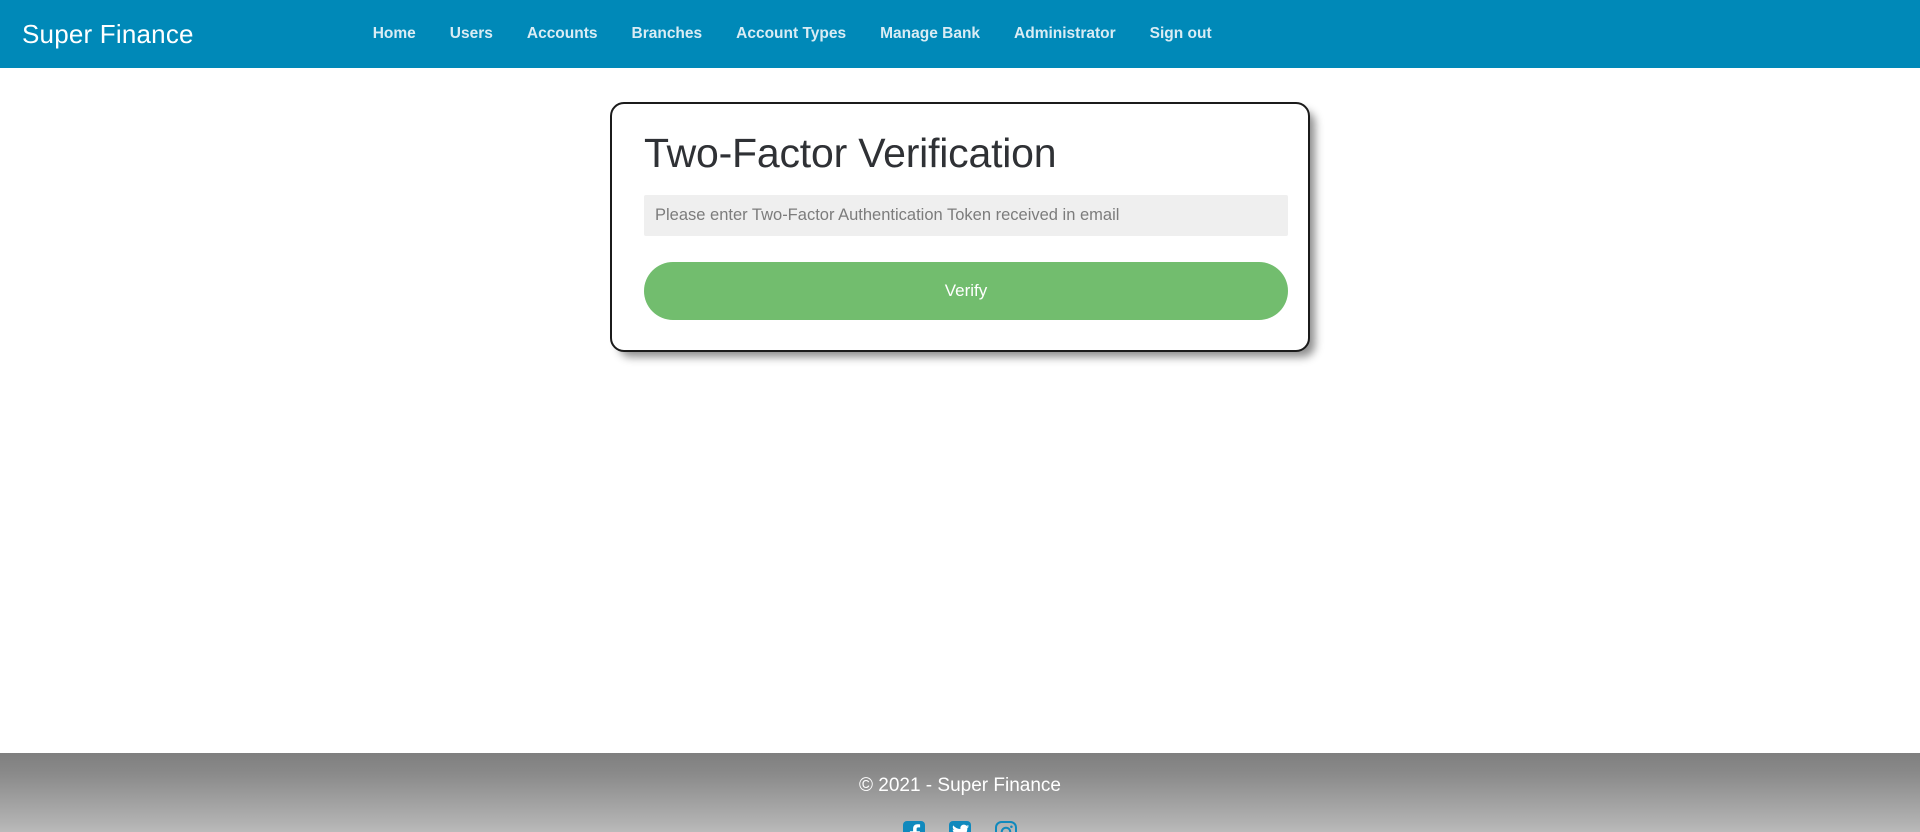 This screenshot has width=1920, height=832. What do you see at coordinates (394, 34) in the screenshot?
I see `nav-link-home: Home` at bounding box center [394, 34].